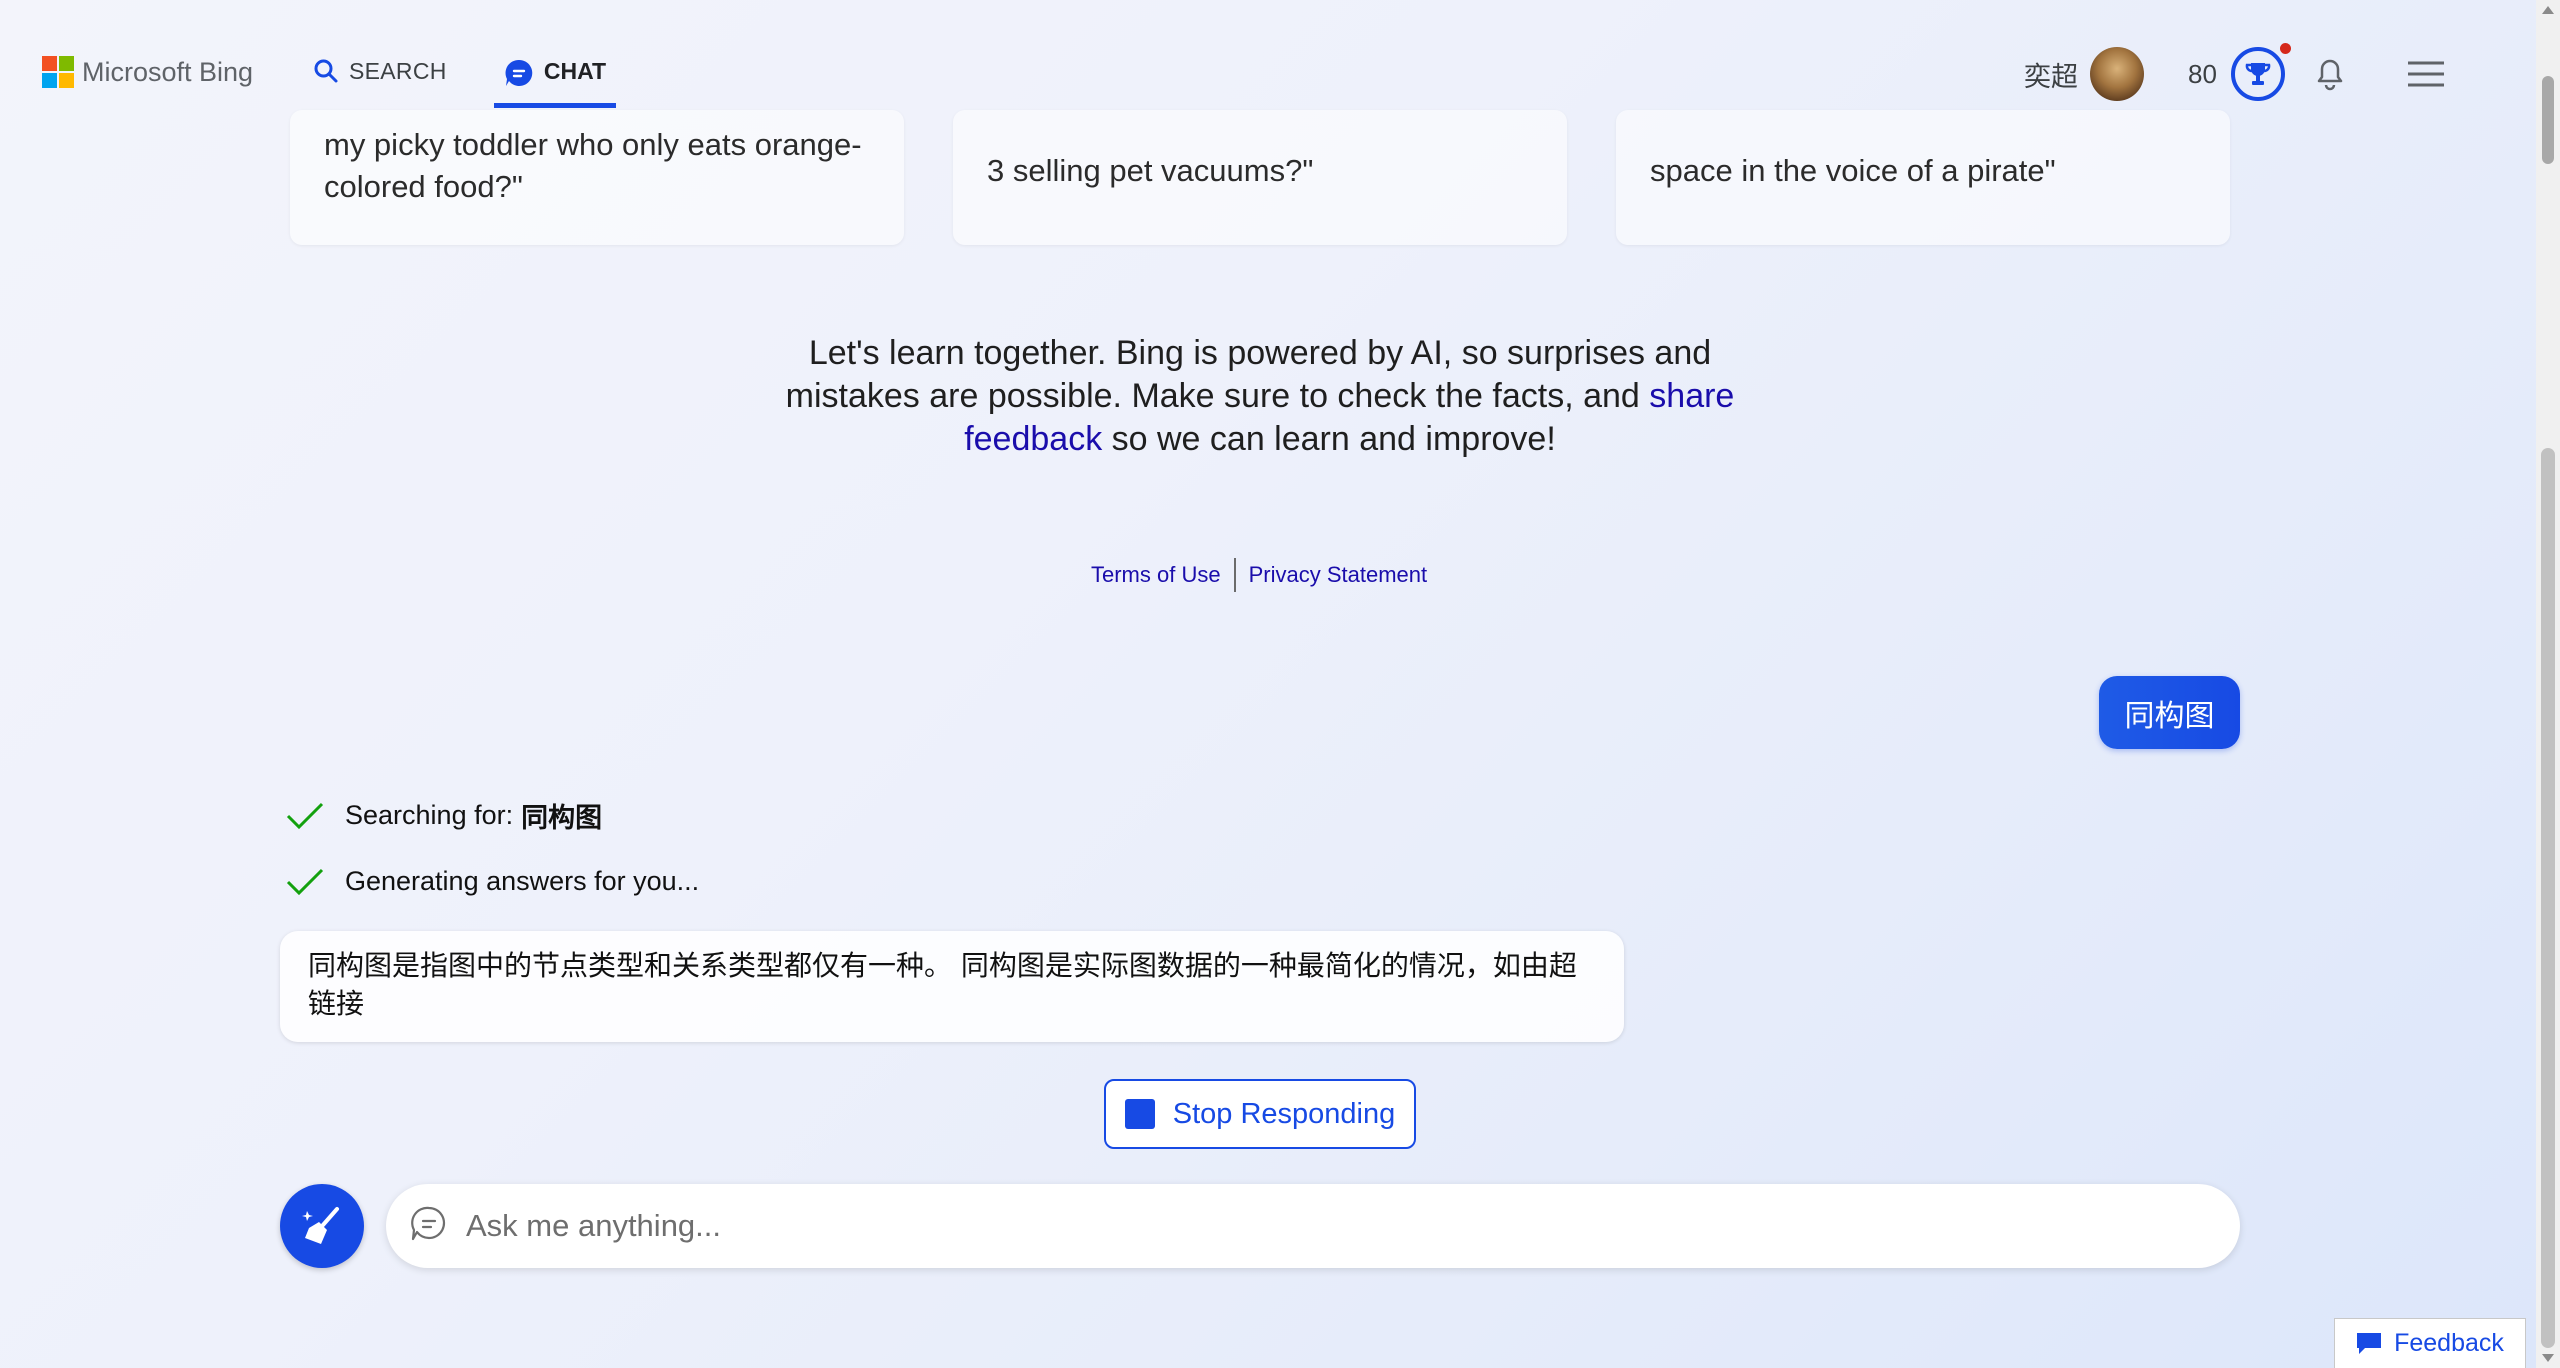 Image resolution: width=2560 pixels, height=1368 pixels. Describe the element at coordinates (398, 71) in the screenshot. I see `tab-search-label: SEARCH` at that location.